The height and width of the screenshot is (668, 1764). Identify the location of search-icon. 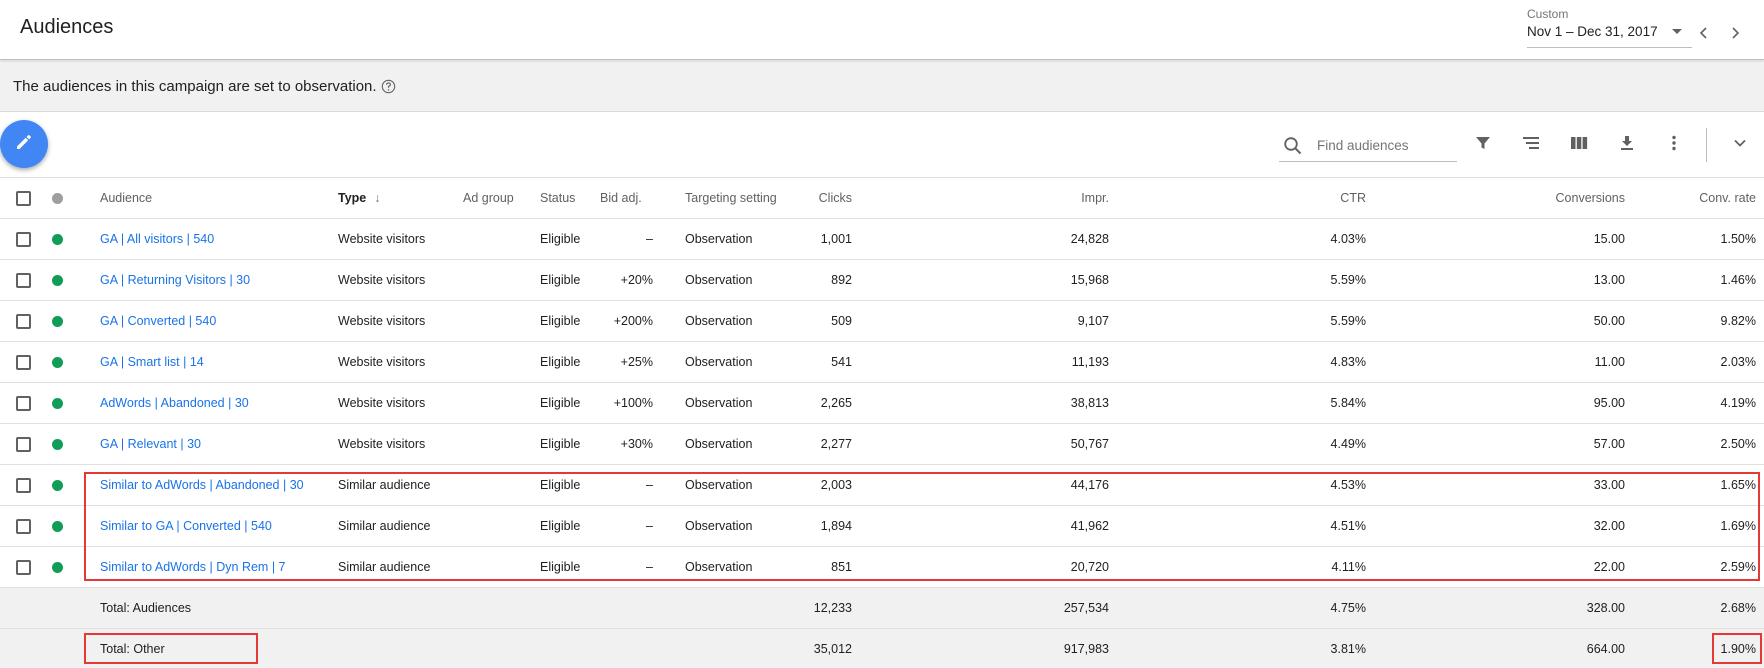
(1293, 148).